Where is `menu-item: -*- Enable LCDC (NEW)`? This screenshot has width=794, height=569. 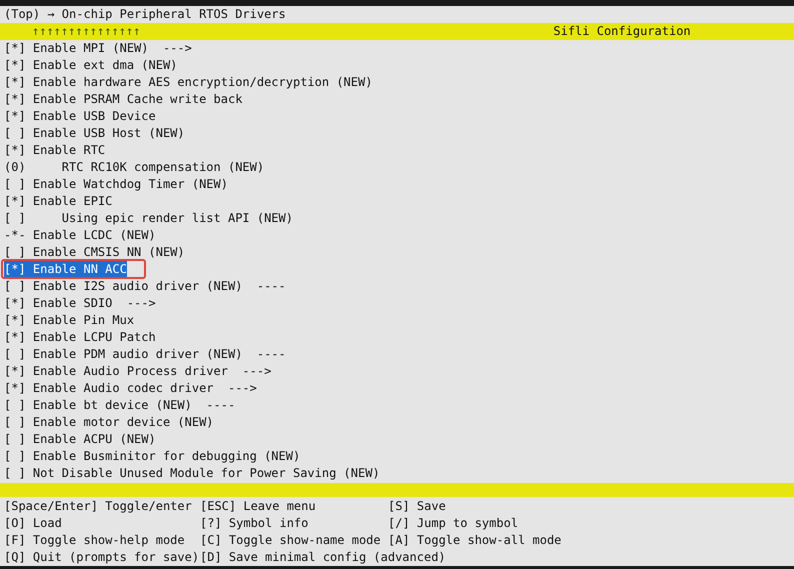 menu-item: -*- Enable LCDC (NEW) is located at coordinates (80, 235).